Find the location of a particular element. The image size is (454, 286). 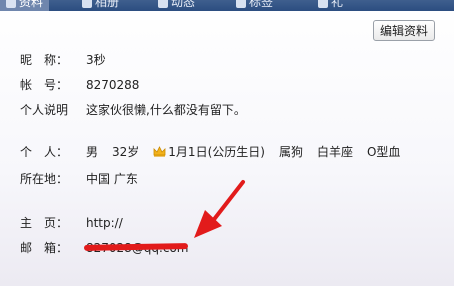

tags-tab-icon is located at coordinates (241, 4).